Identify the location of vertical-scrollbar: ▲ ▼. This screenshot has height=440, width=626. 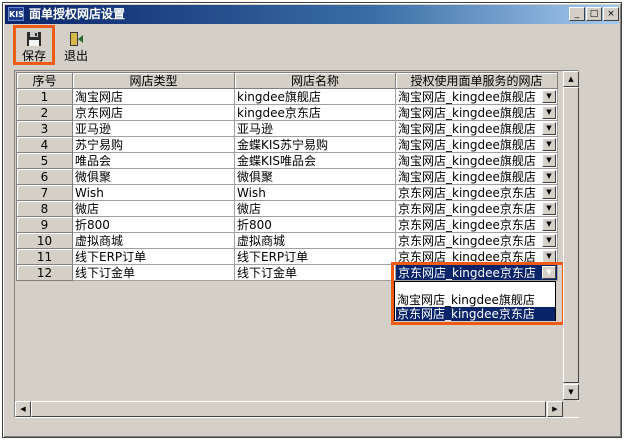
(571, 235).